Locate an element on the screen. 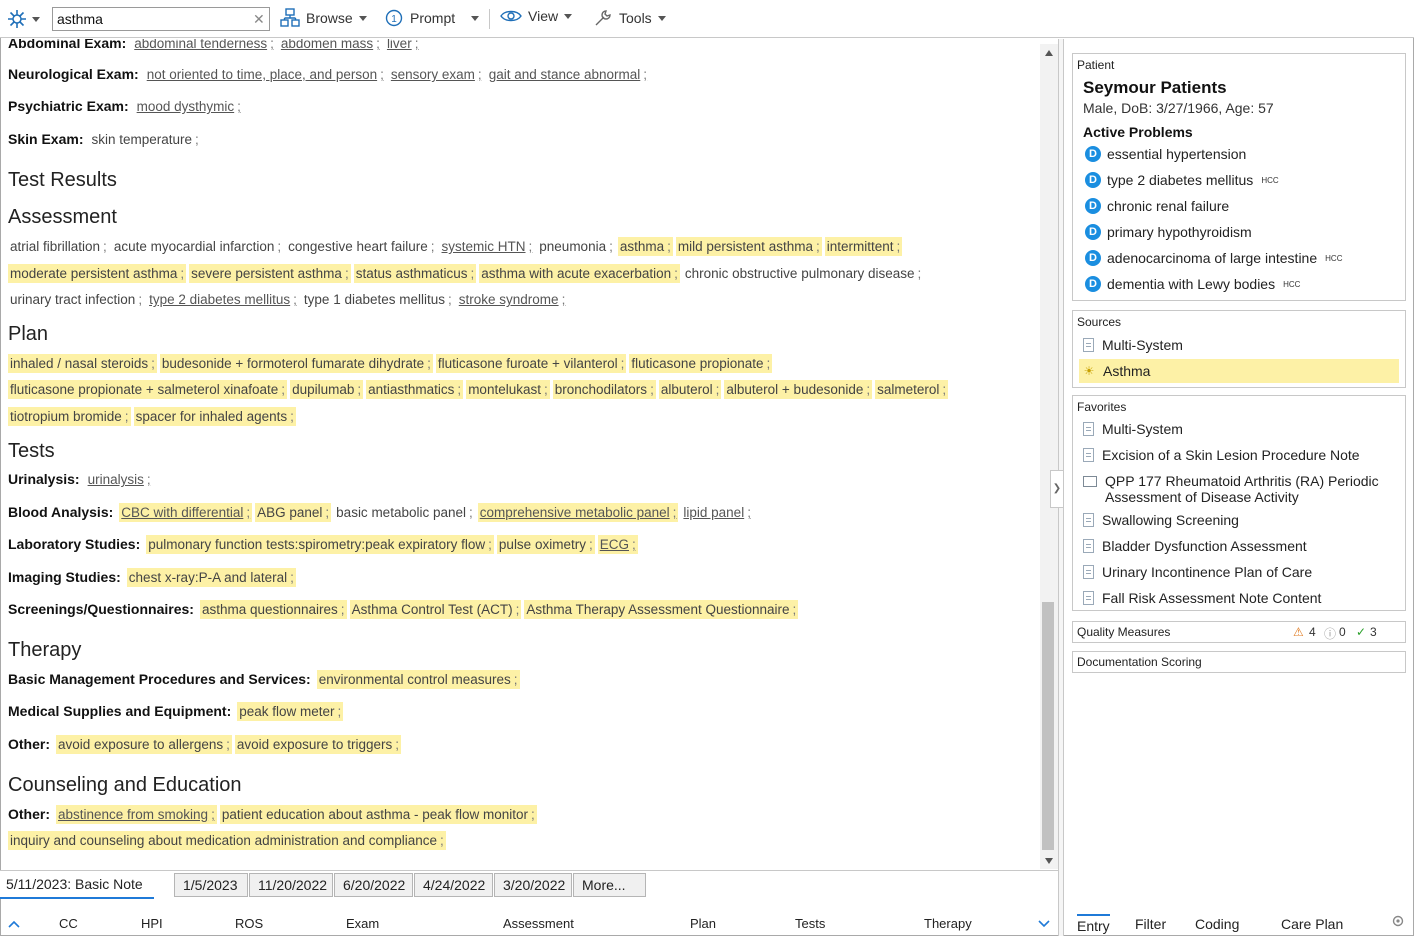 This screenshot has width=1414, height=936. favorite-item: Multi-System is located at coordinates (1239, 429).